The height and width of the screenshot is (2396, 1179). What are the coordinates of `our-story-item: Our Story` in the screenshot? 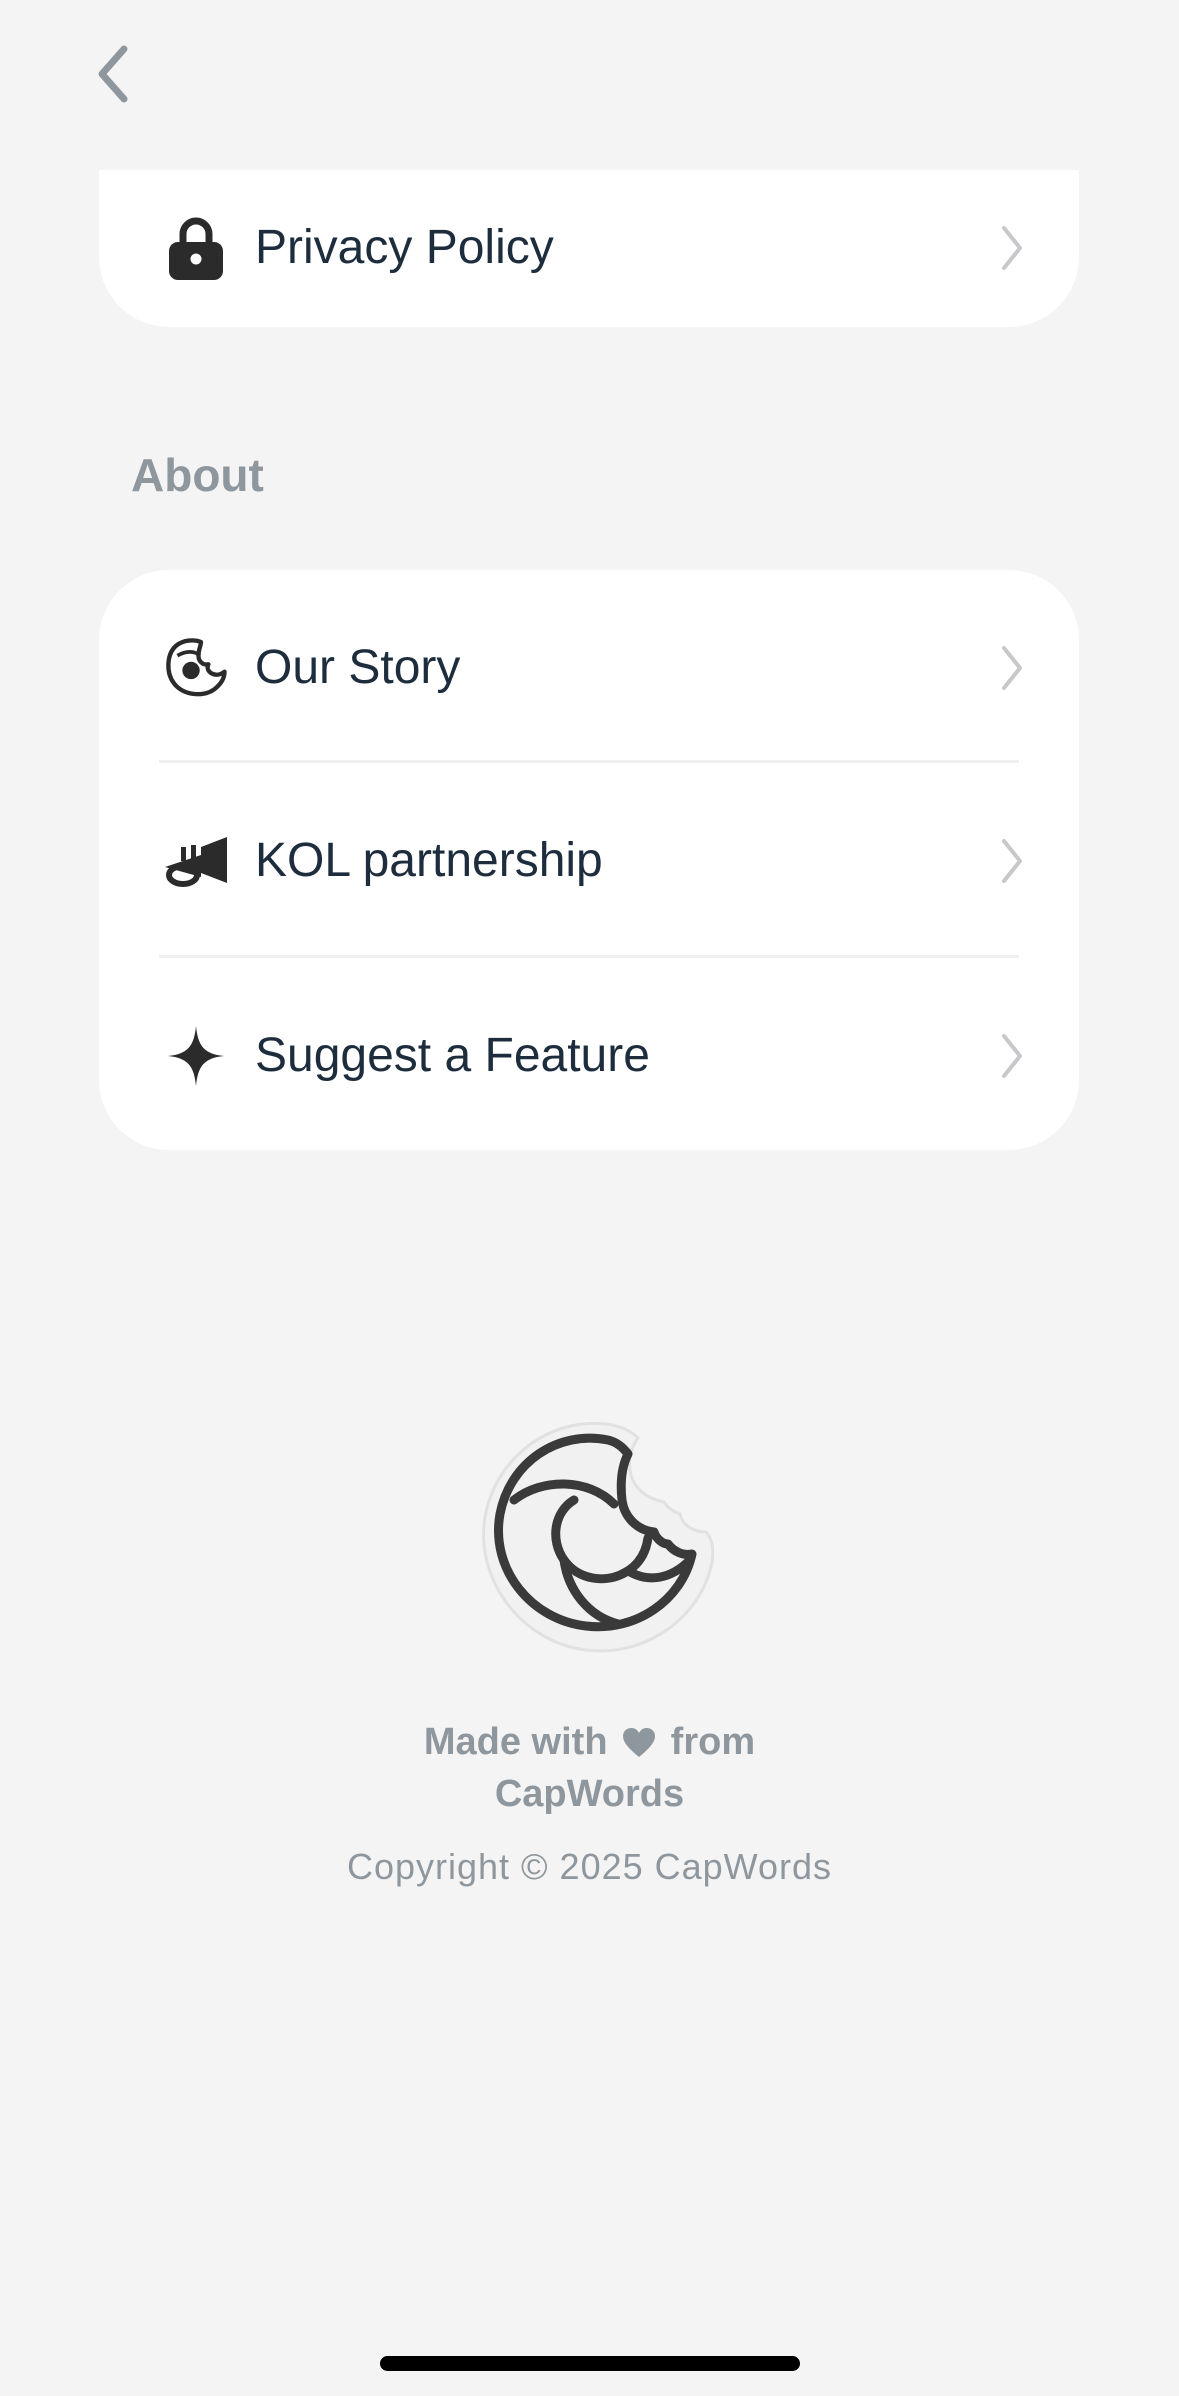 It's located at (589, 667).